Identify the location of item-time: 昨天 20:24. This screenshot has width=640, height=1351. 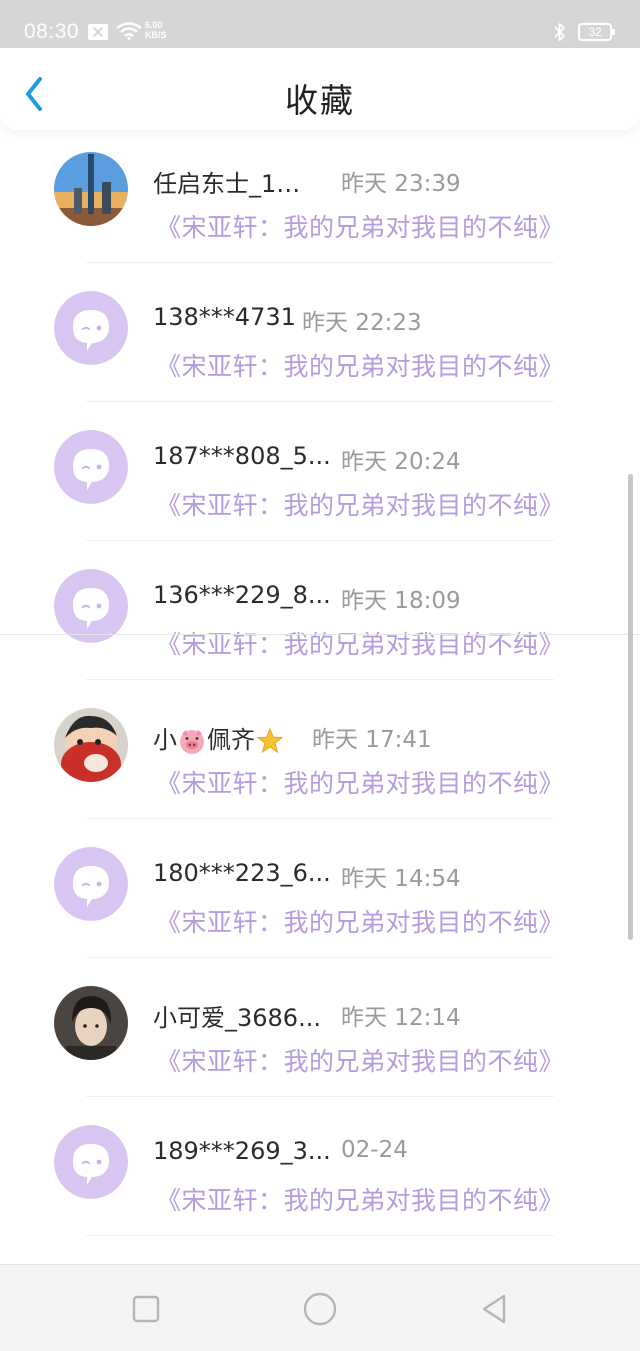
(401, 462).